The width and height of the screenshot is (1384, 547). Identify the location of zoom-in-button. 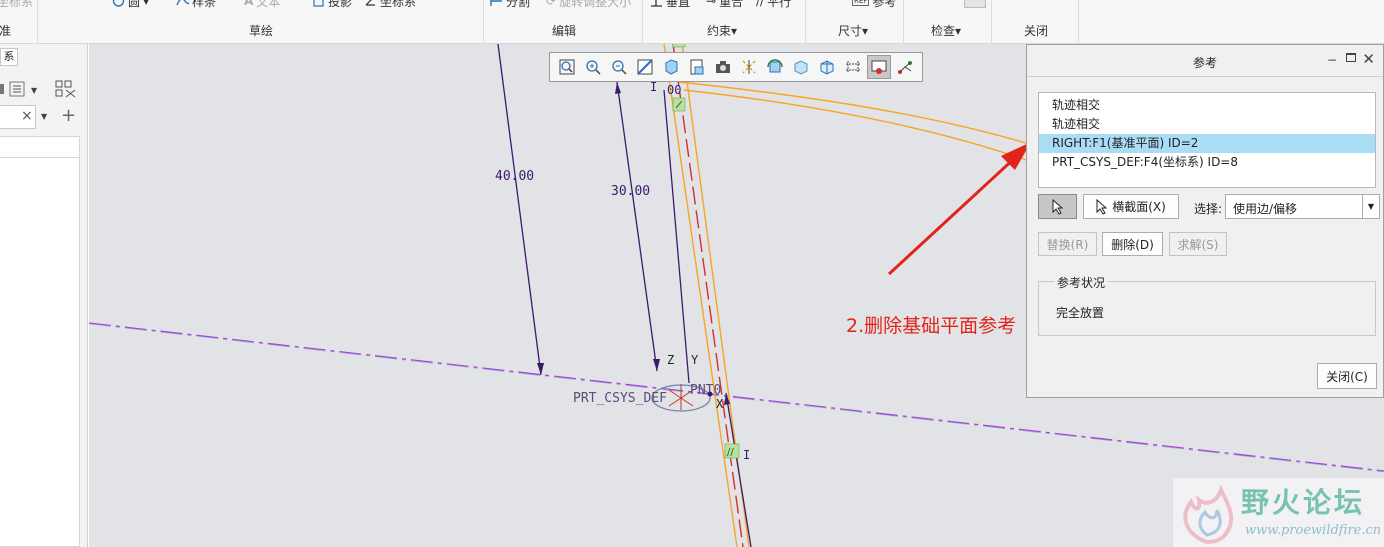
(593, 67).